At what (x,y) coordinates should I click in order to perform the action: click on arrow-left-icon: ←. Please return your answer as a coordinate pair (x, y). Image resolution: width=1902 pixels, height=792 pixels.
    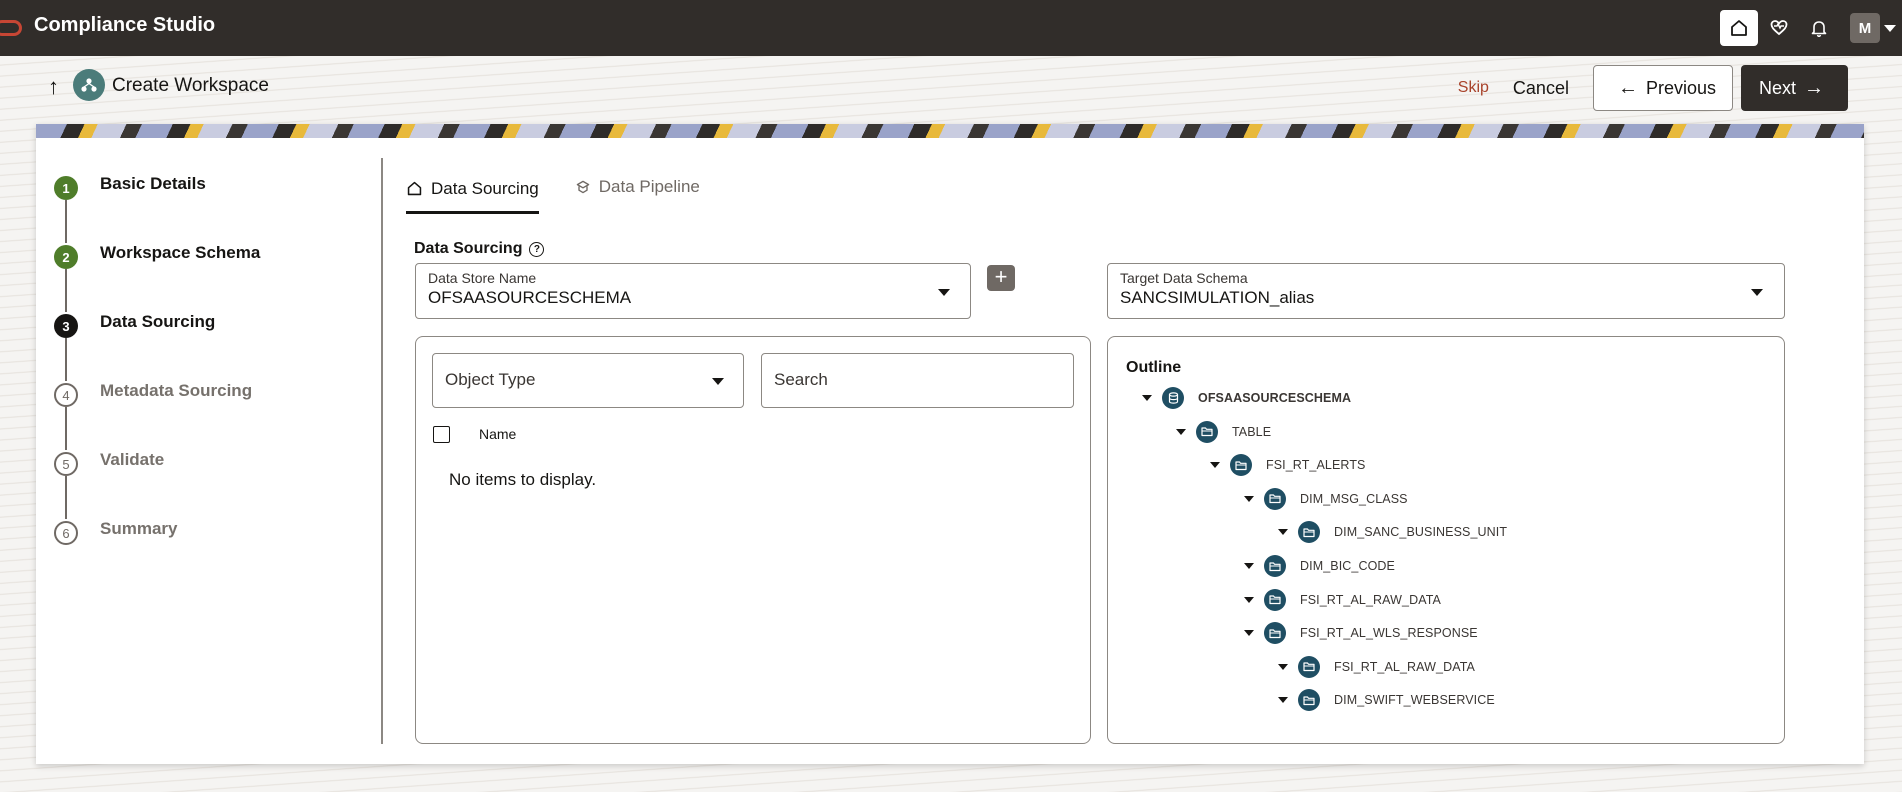
    Looking at the image, I should click on (1627, 87).